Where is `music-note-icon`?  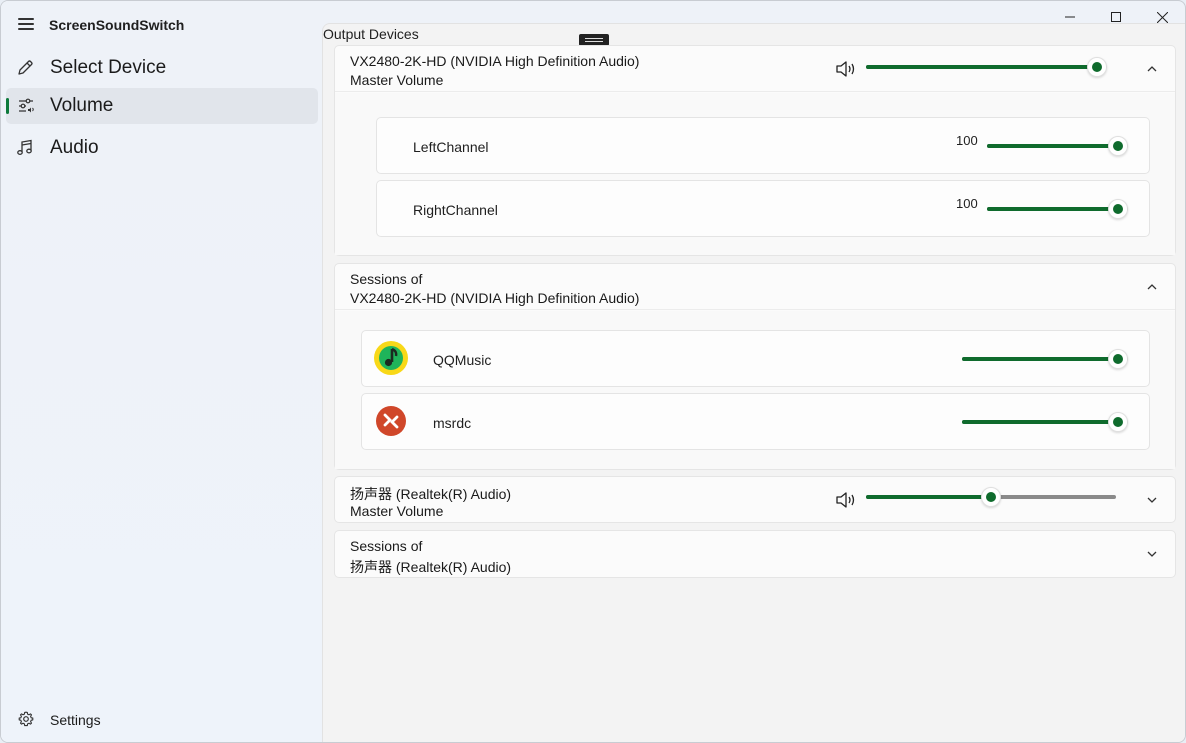 music-note-icon is located at coordinates (24, 147).